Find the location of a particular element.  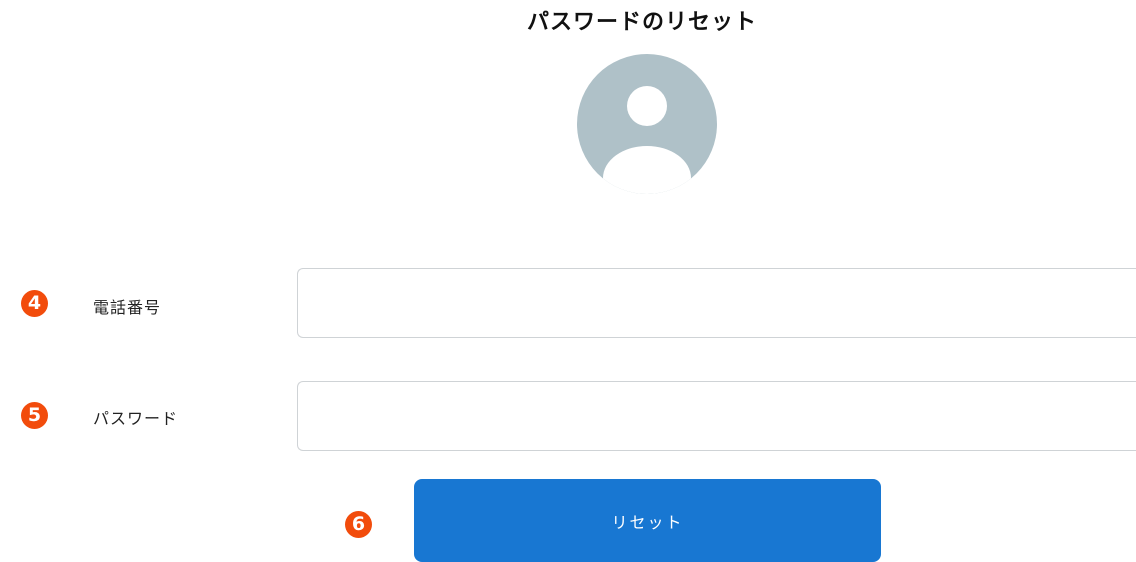

password-label: パスワード is located at coordinates (136, 418).